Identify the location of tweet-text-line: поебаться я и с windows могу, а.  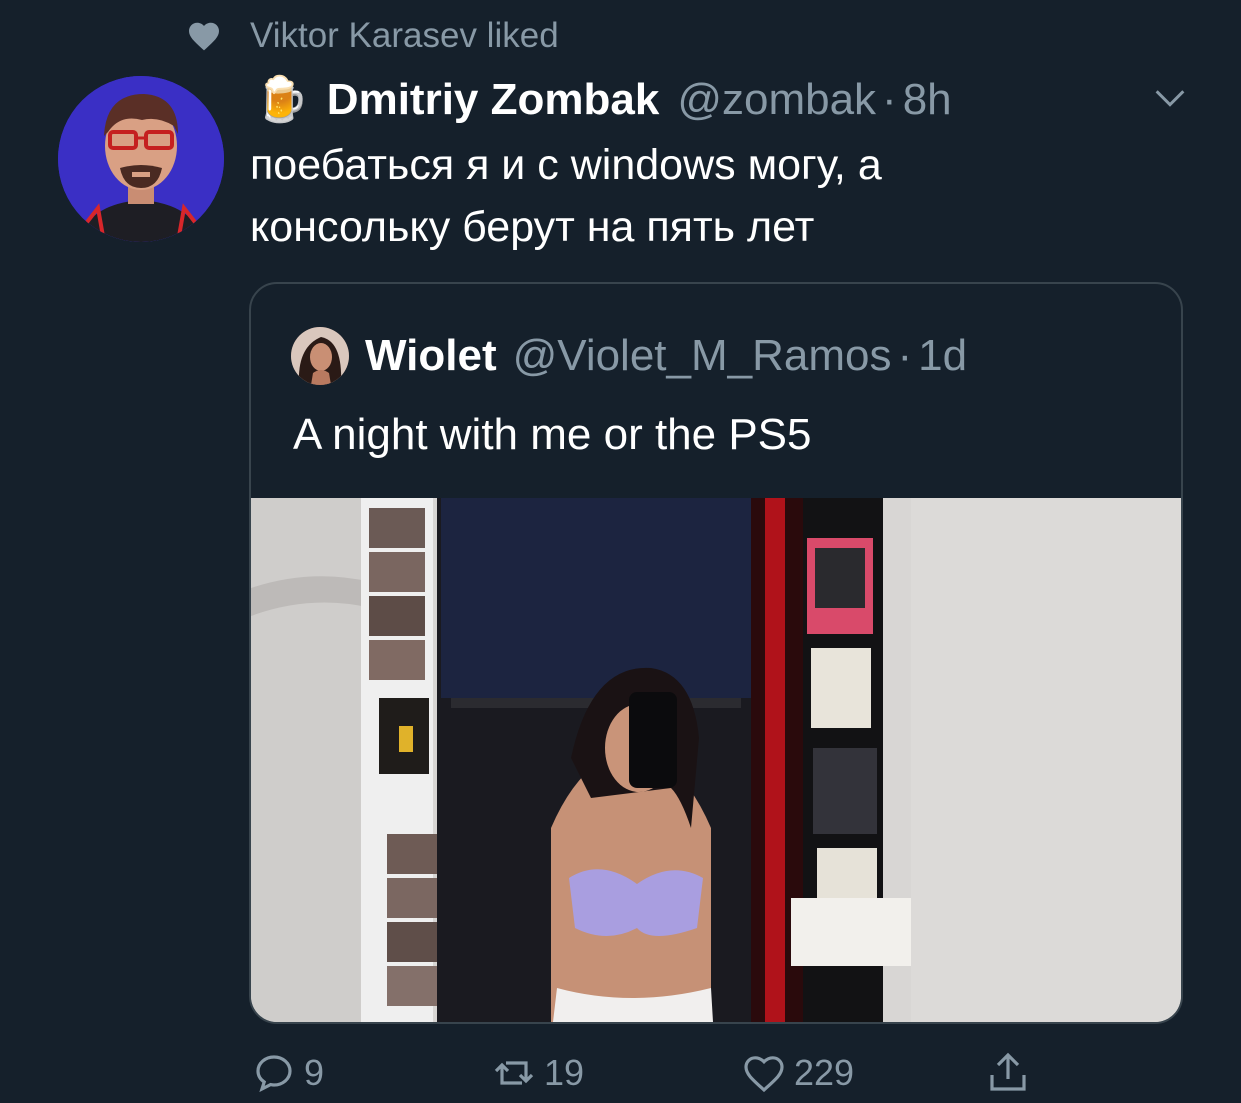
(566, 165).